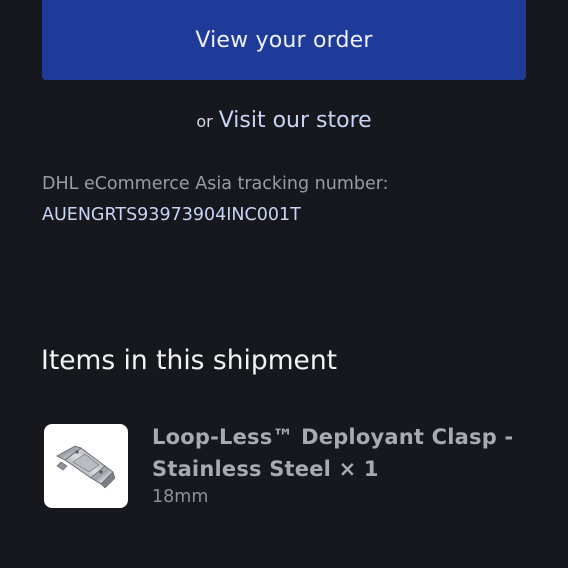  I want to click on item-variant: 18mm, so click(180, 497).